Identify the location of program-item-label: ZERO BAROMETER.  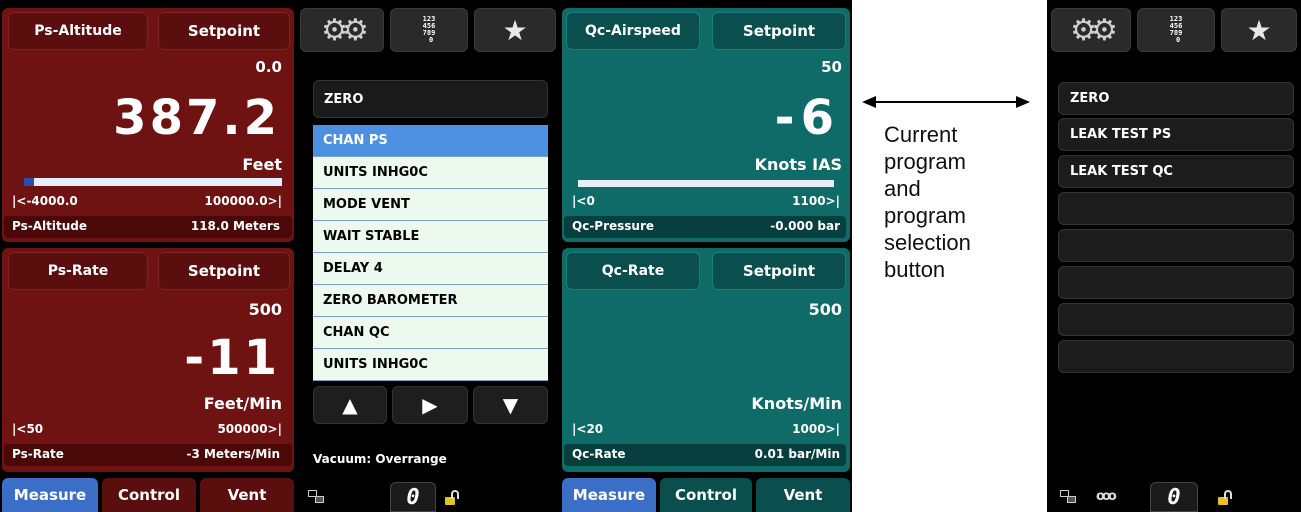
(390, 300).